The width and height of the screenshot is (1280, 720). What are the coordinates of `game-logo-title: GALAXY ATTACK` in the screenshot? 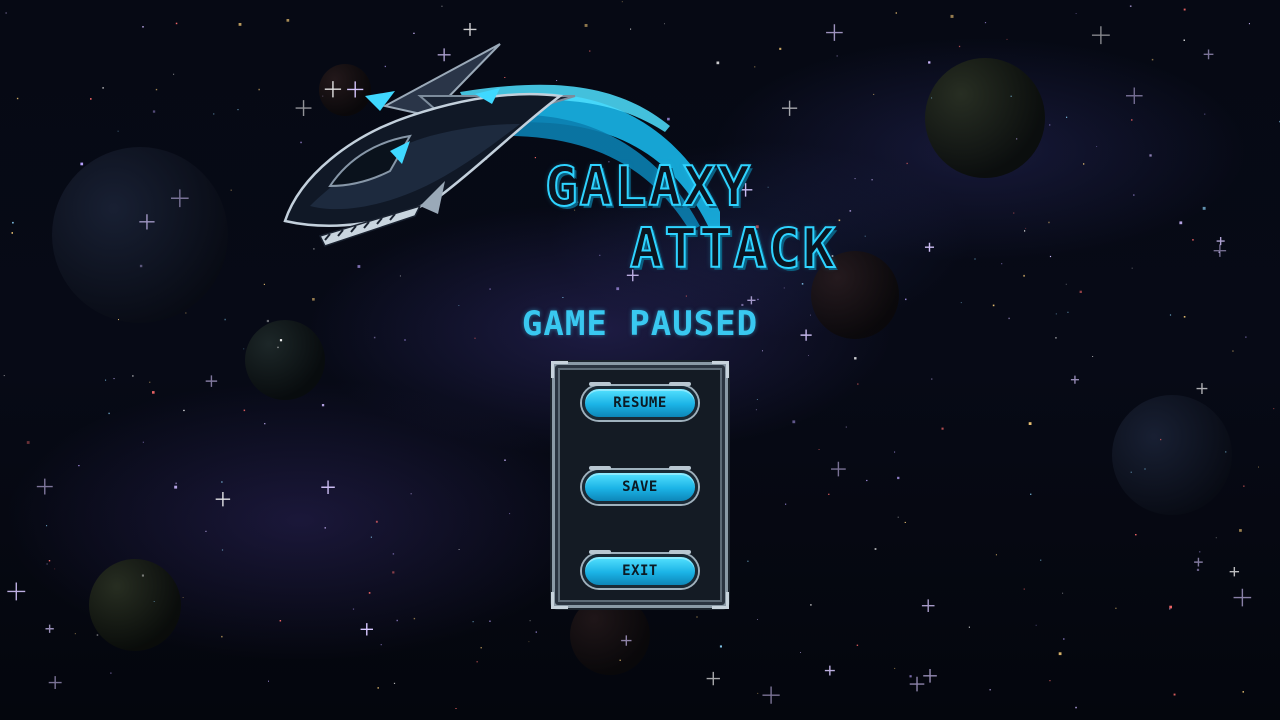 It's located at (720, 219).